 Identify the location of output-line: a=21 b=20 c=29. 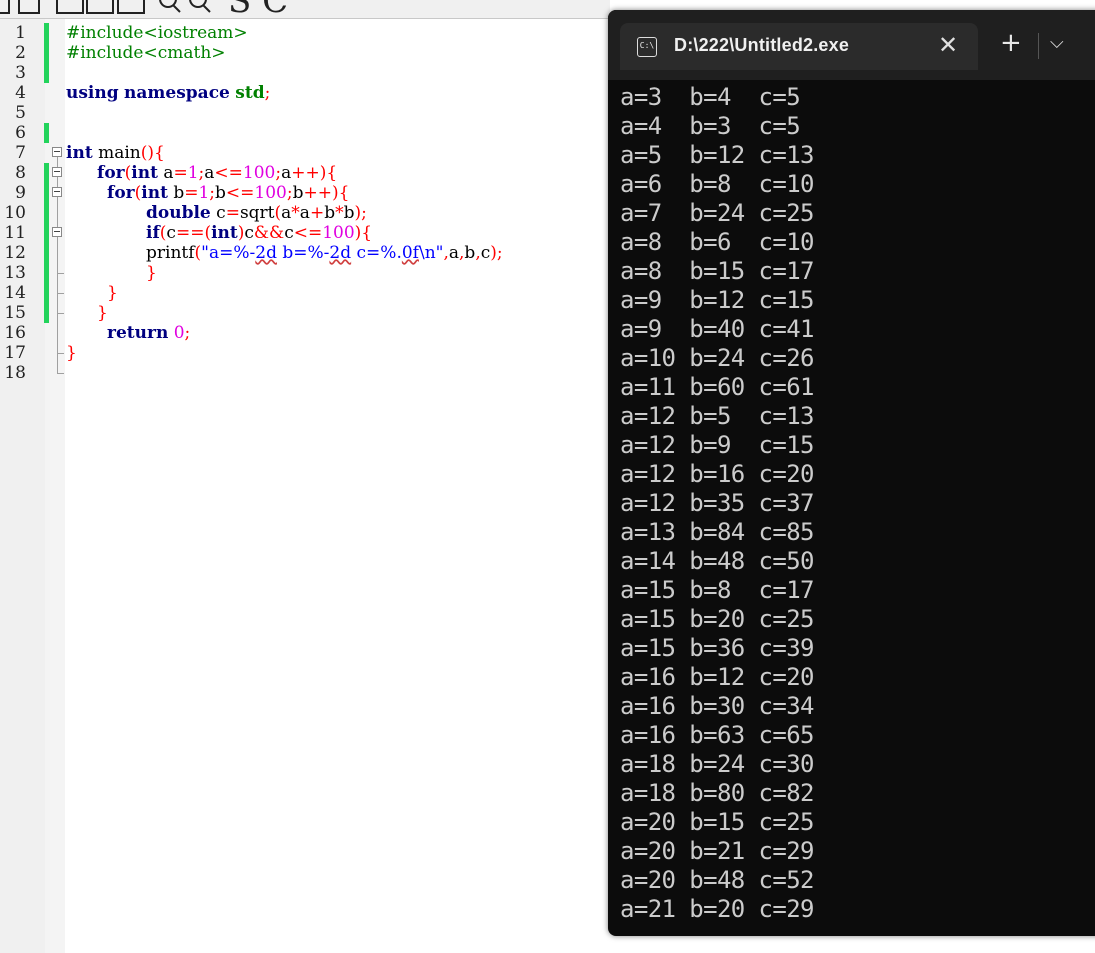
(717, 909).